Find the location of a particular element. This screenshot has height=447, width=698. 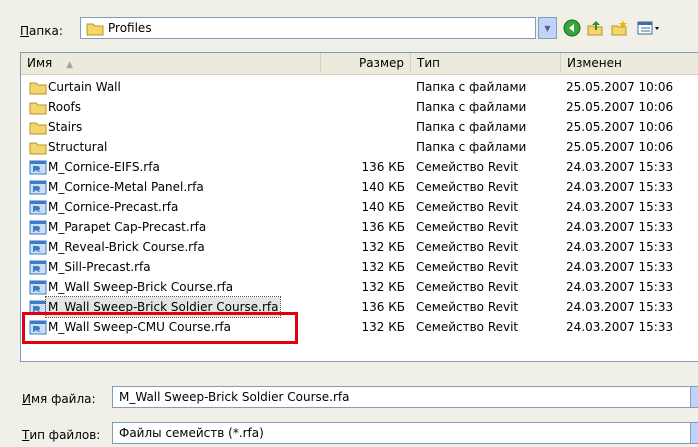

file-row: Stairs Папка с файлами 25.05.2007 10:06 is located at coordinates (359, 127).